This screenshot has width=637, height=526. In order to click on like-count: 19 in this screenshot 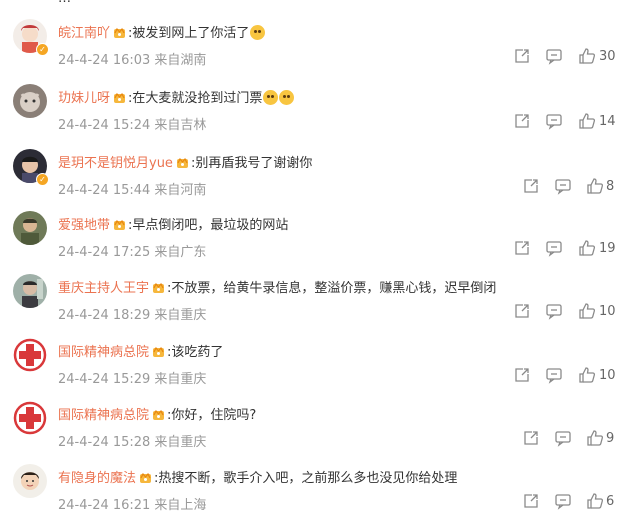, I will do `click(607, 248)`.